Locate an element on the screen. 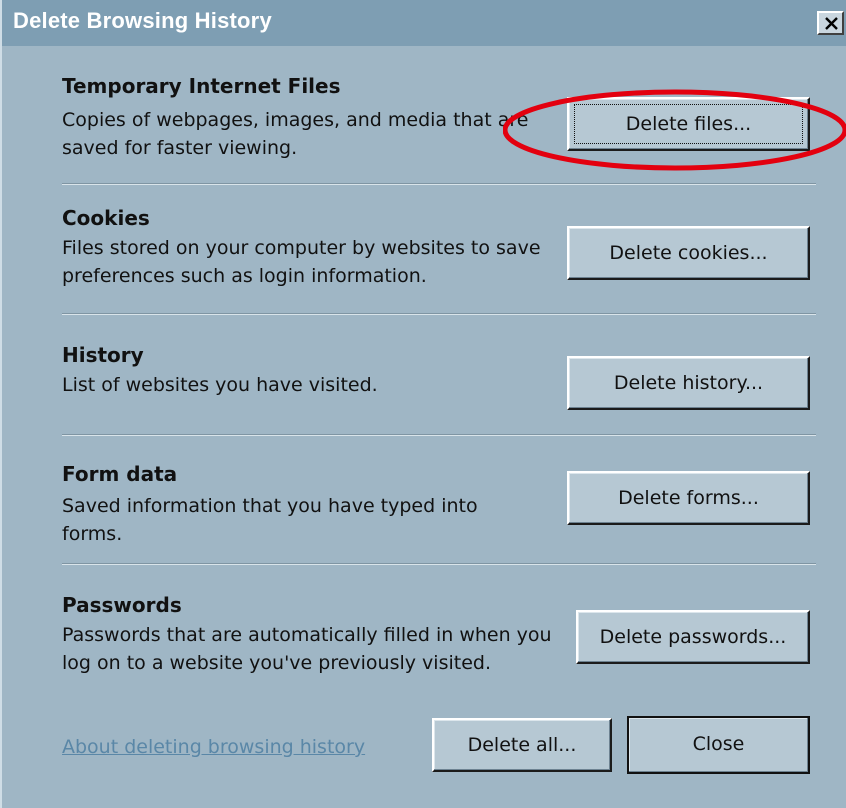 This screenshot has height=808, width=846. close-icon is located at coordinates (831, 23).